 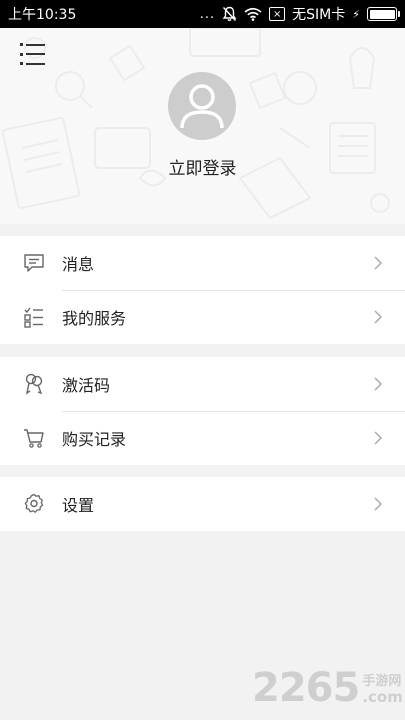 What do you see at coordinates (86, 385) in the screenshot?
I see `menu-item-label: 激活码` at bounding box center [86, 385].